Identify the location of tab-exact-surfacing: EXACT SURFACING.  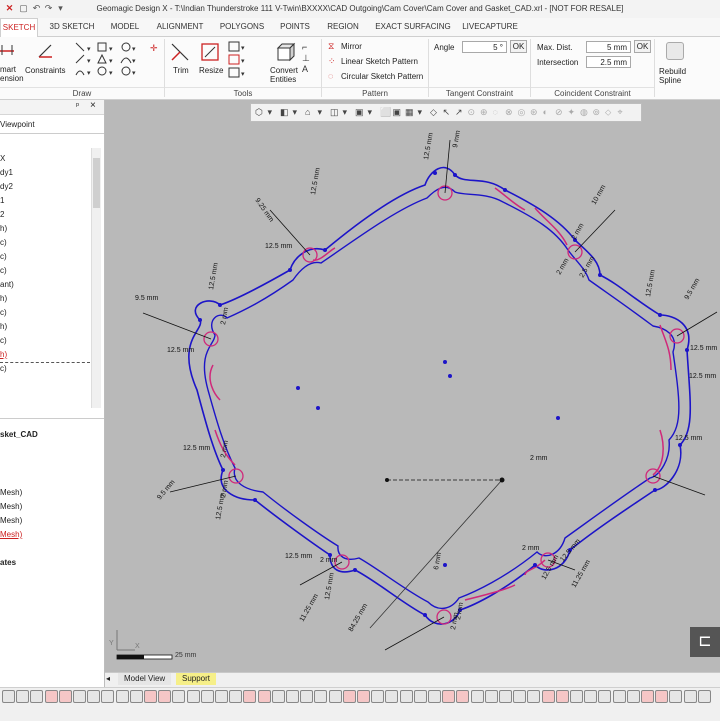
(413, 27).